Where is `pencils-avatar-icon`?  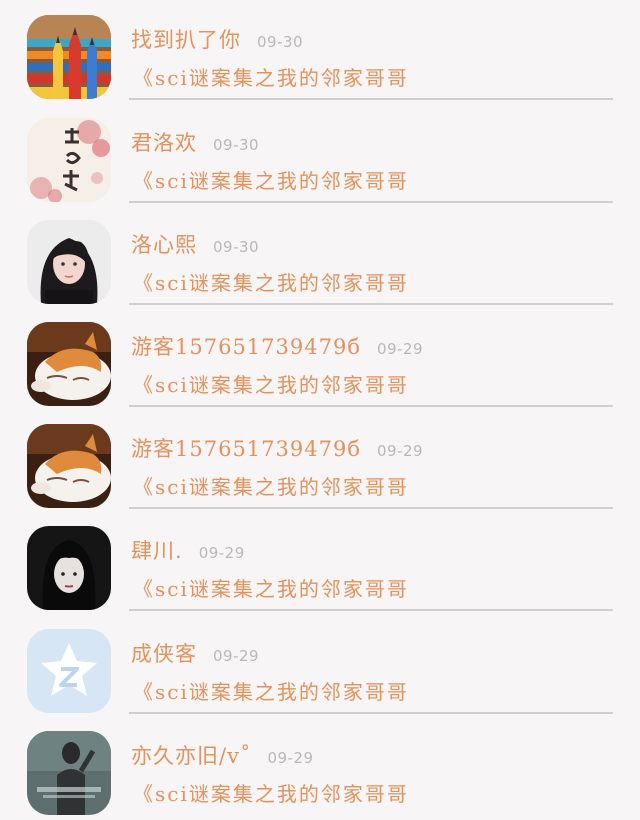 pencils-avatar-icon is located at coordinates (69, 57).